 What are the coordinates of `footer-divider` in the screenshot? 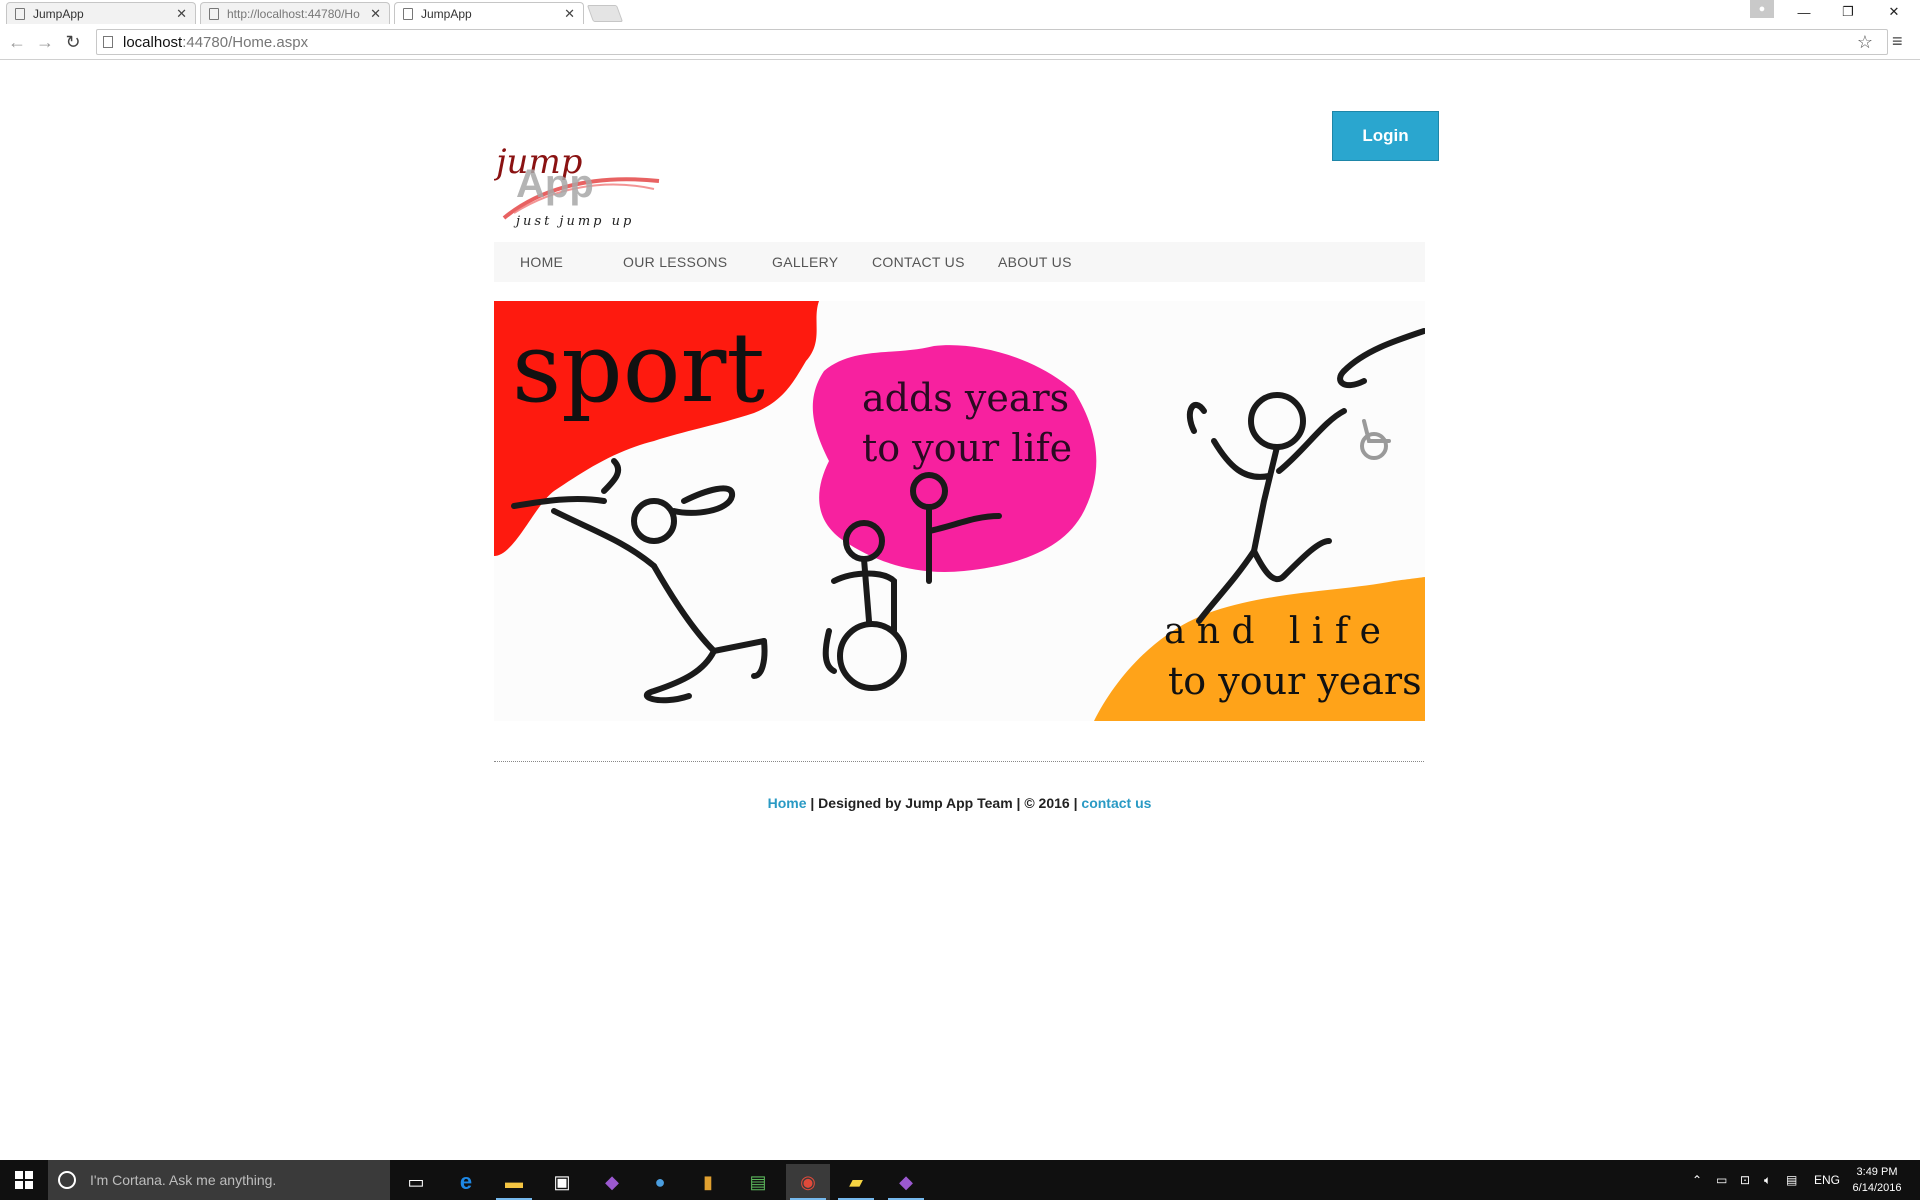 It's located at (959, 761).